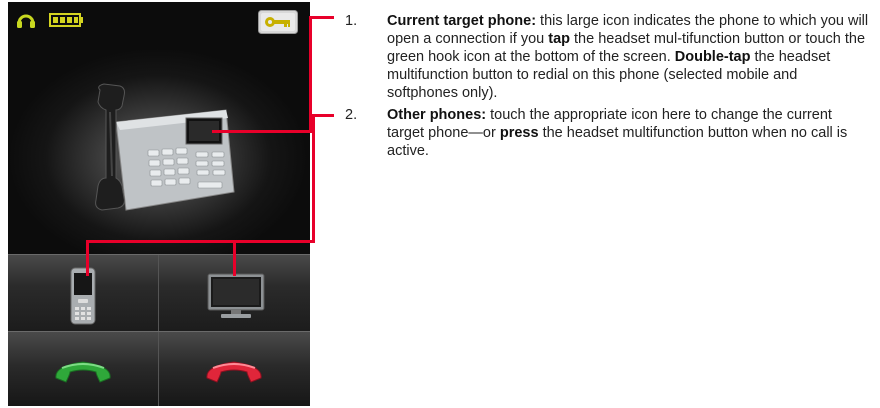 Image resolution: width=880 pixels, height=408 pixels. I want to click on text-bold: press, so click(519, 133).